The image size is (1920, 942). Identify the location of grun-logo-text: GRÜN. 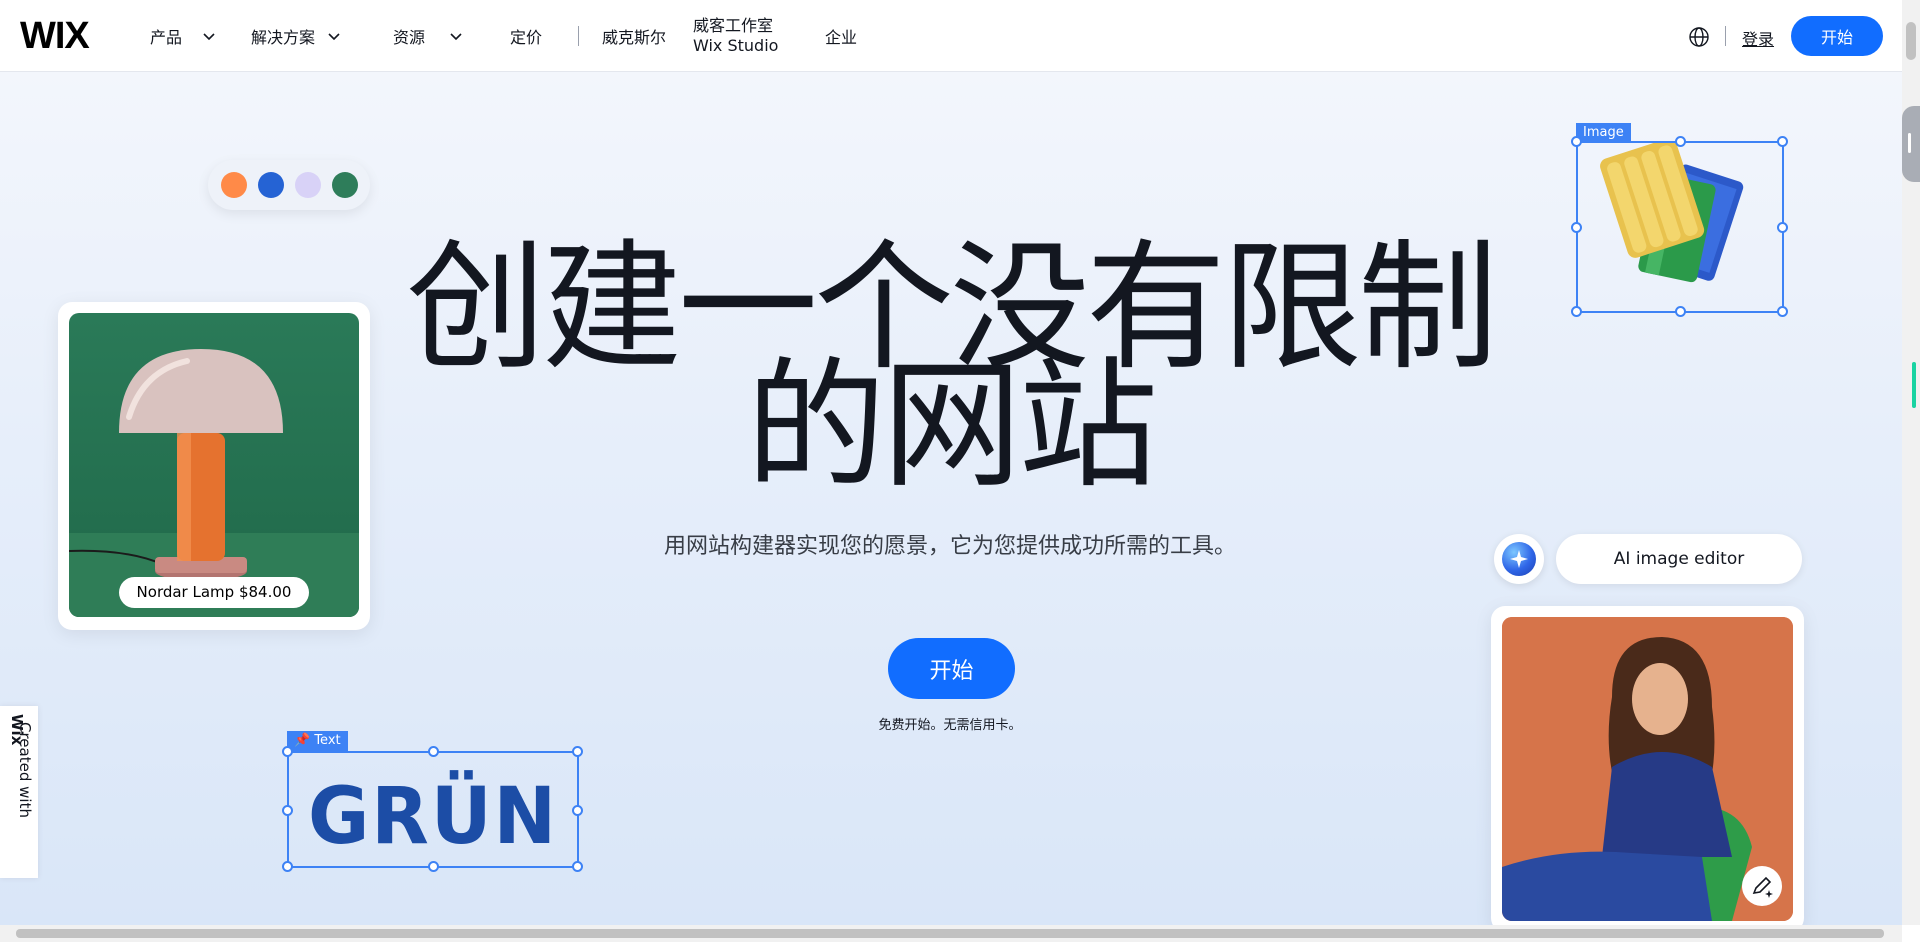
(433, 816).